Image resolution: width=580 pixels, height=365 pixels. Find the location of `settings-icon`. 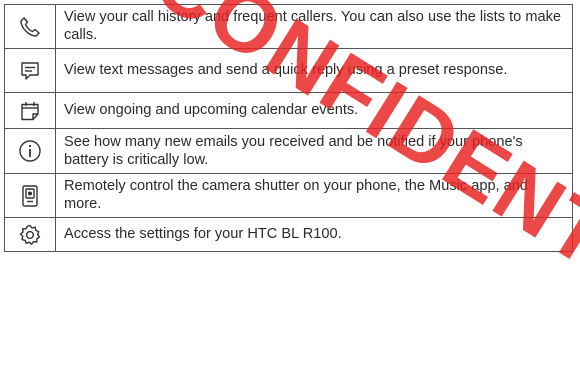

settings-icon is located at coordinates (30, 235).